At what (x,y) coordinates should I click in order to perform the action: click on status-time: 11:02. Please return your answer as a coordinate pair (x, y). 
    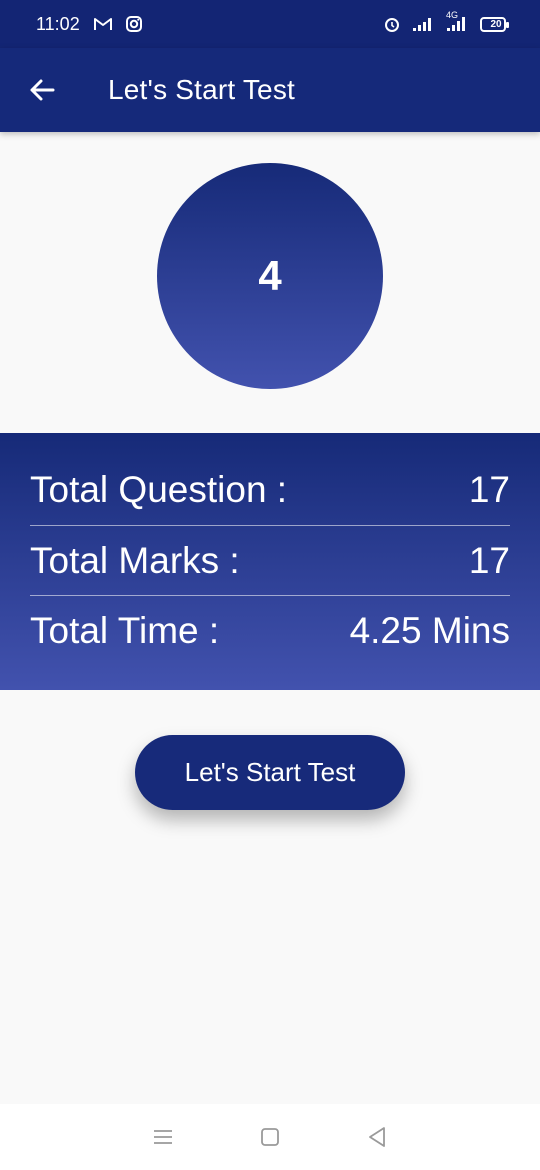
    Looking at the image, I should click on (58, 23).